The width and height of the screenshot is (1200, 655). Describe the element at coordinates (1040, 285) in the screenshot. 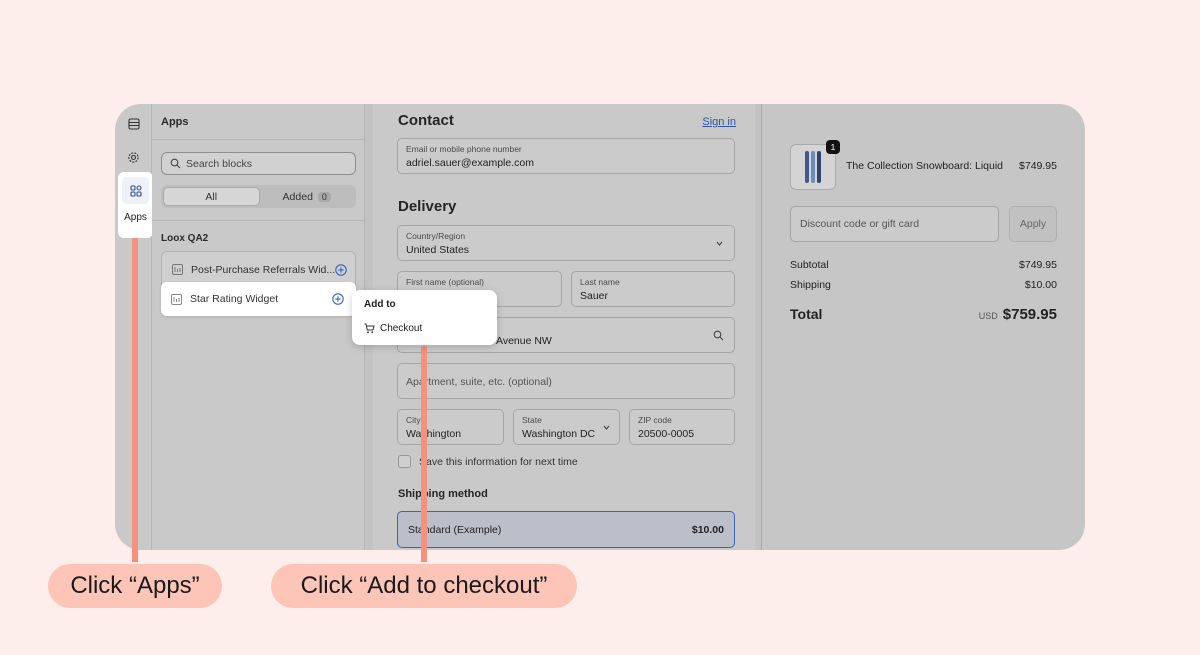

I see `shipping-value: $10.00` at that location.